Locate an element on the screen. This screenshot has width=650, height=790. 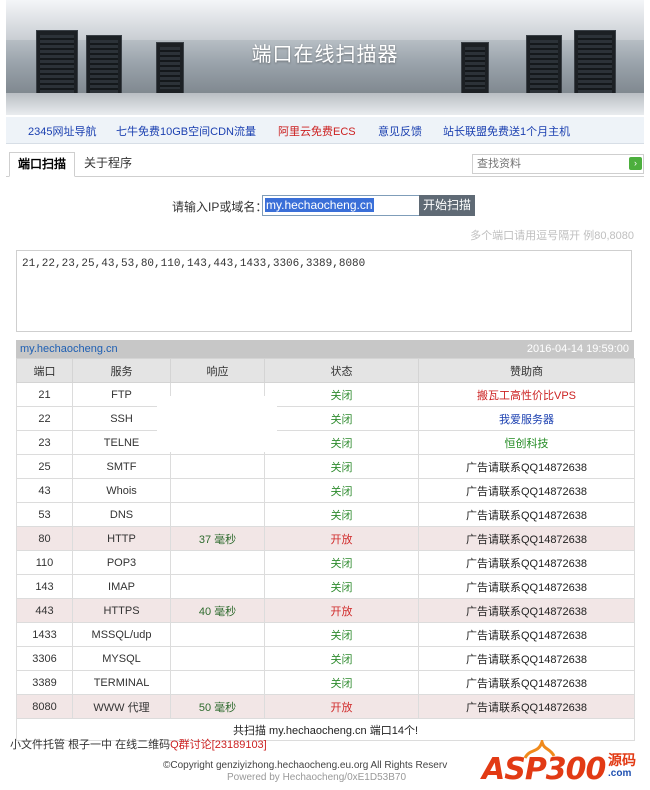
logo-cn: 源码 is located at coordinates (622, 760).